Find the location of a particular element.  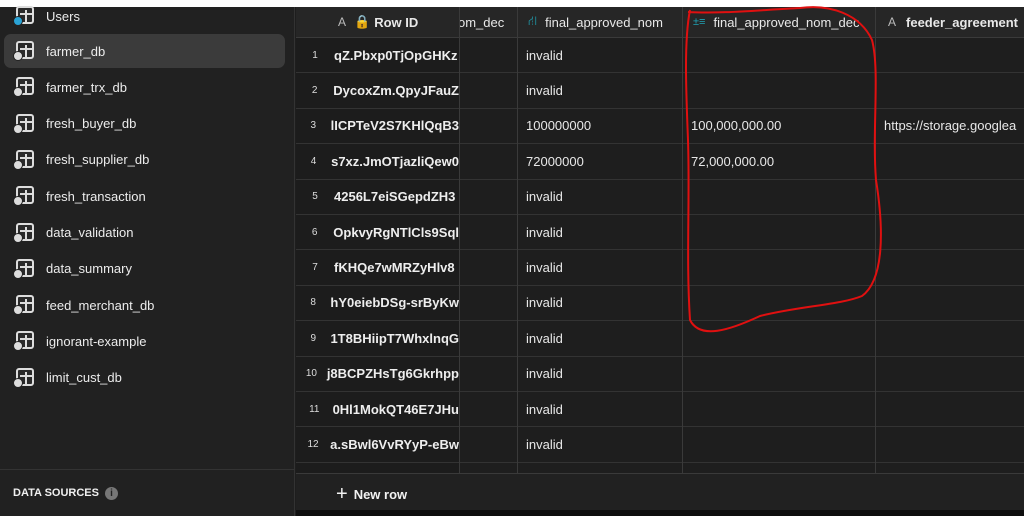

table-cell: https://storage.googlea is located at coordinates (950, 127).